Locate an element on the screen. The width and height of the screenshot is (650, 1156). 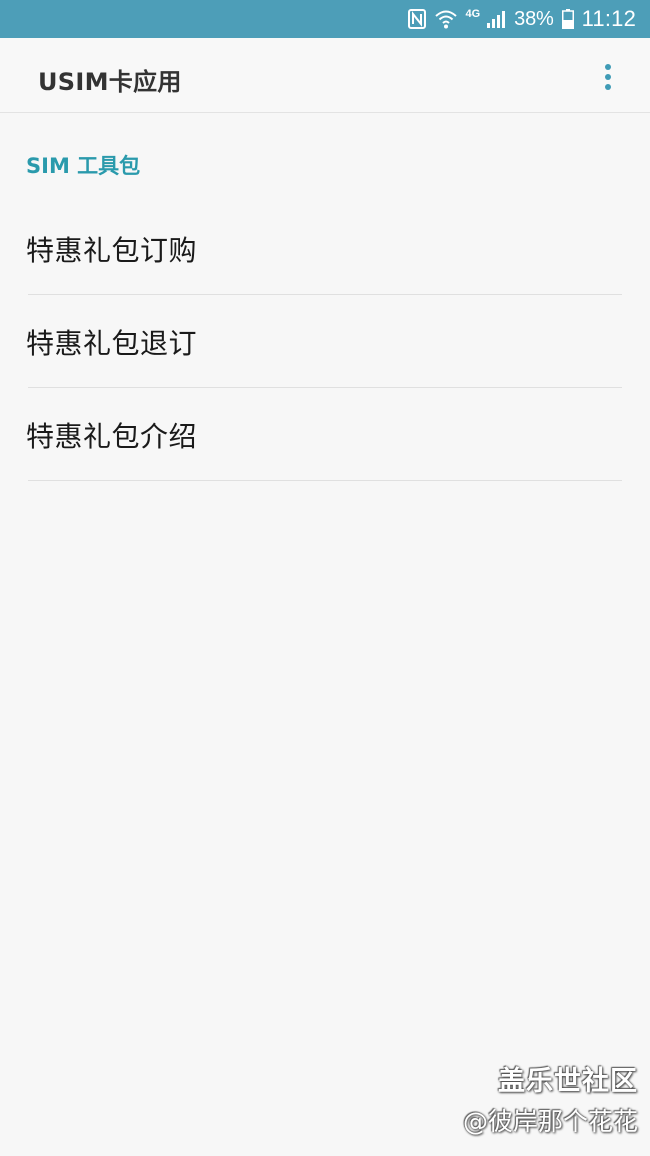
menu-item-label: 特惠礼包退订 is located at coordinates (112, 343).